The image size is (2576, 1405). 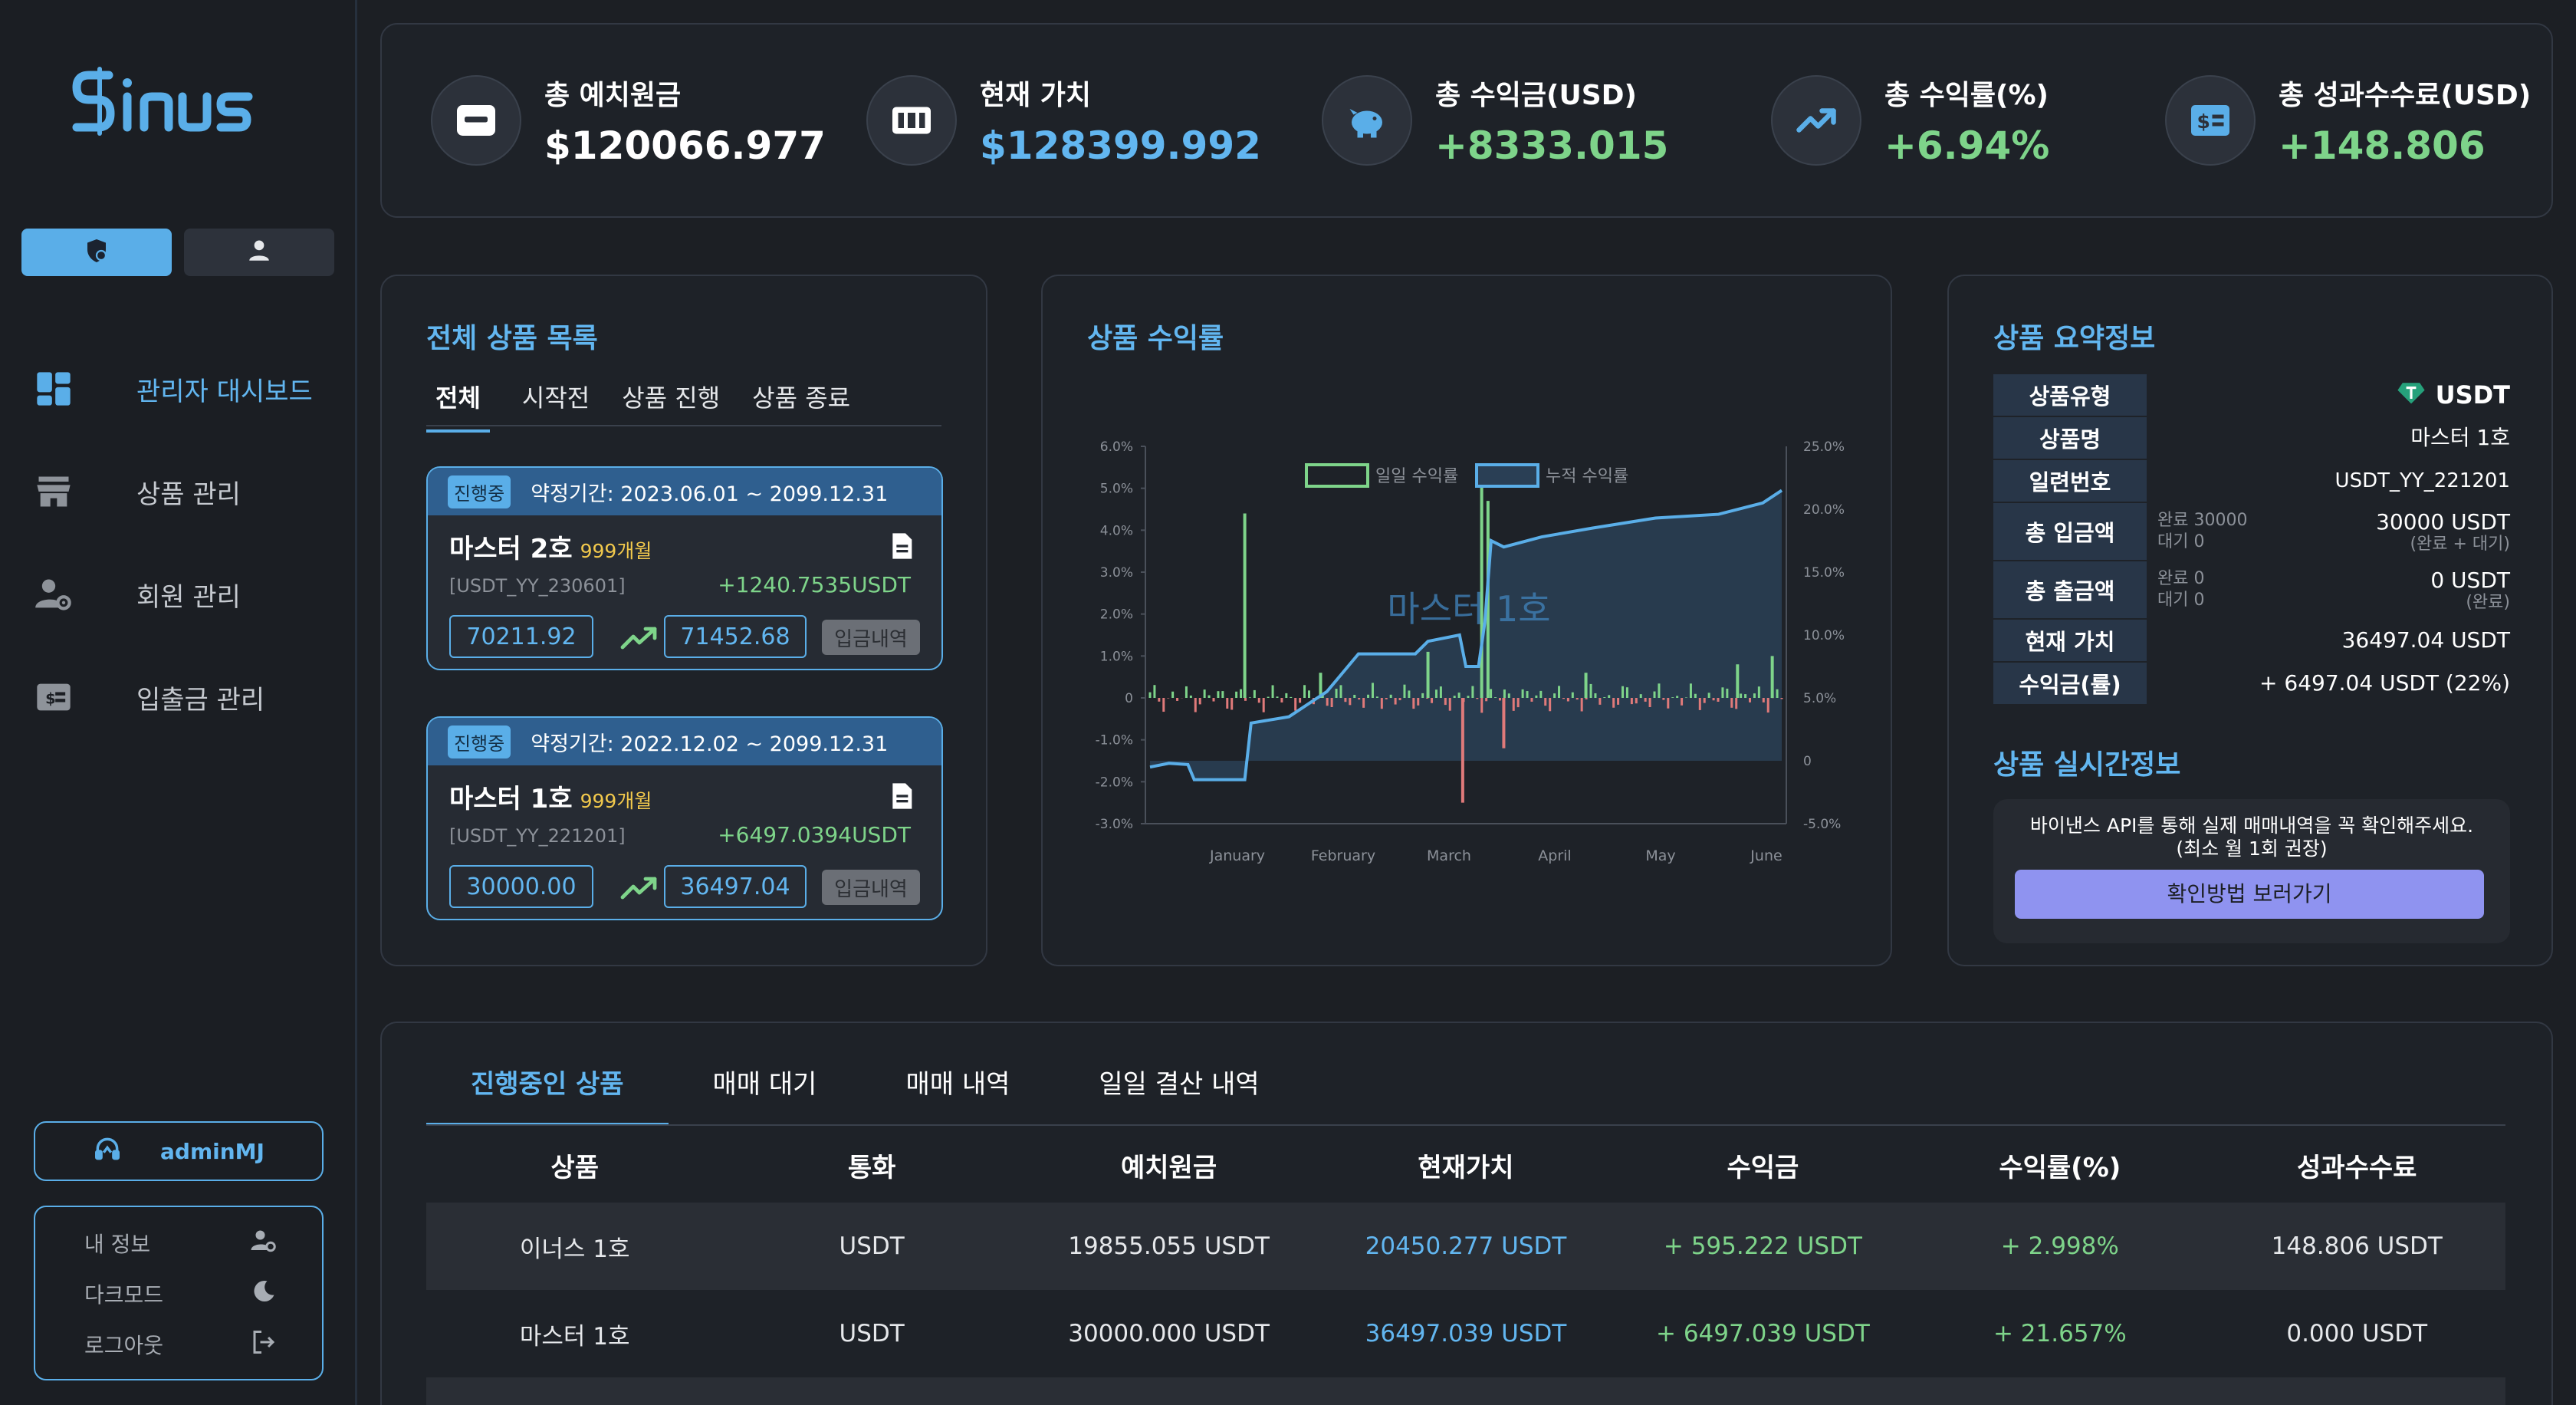 I want to click on summary-row-current: 현재 가치 36497.04 USDT, so click(x=2251, y=641).